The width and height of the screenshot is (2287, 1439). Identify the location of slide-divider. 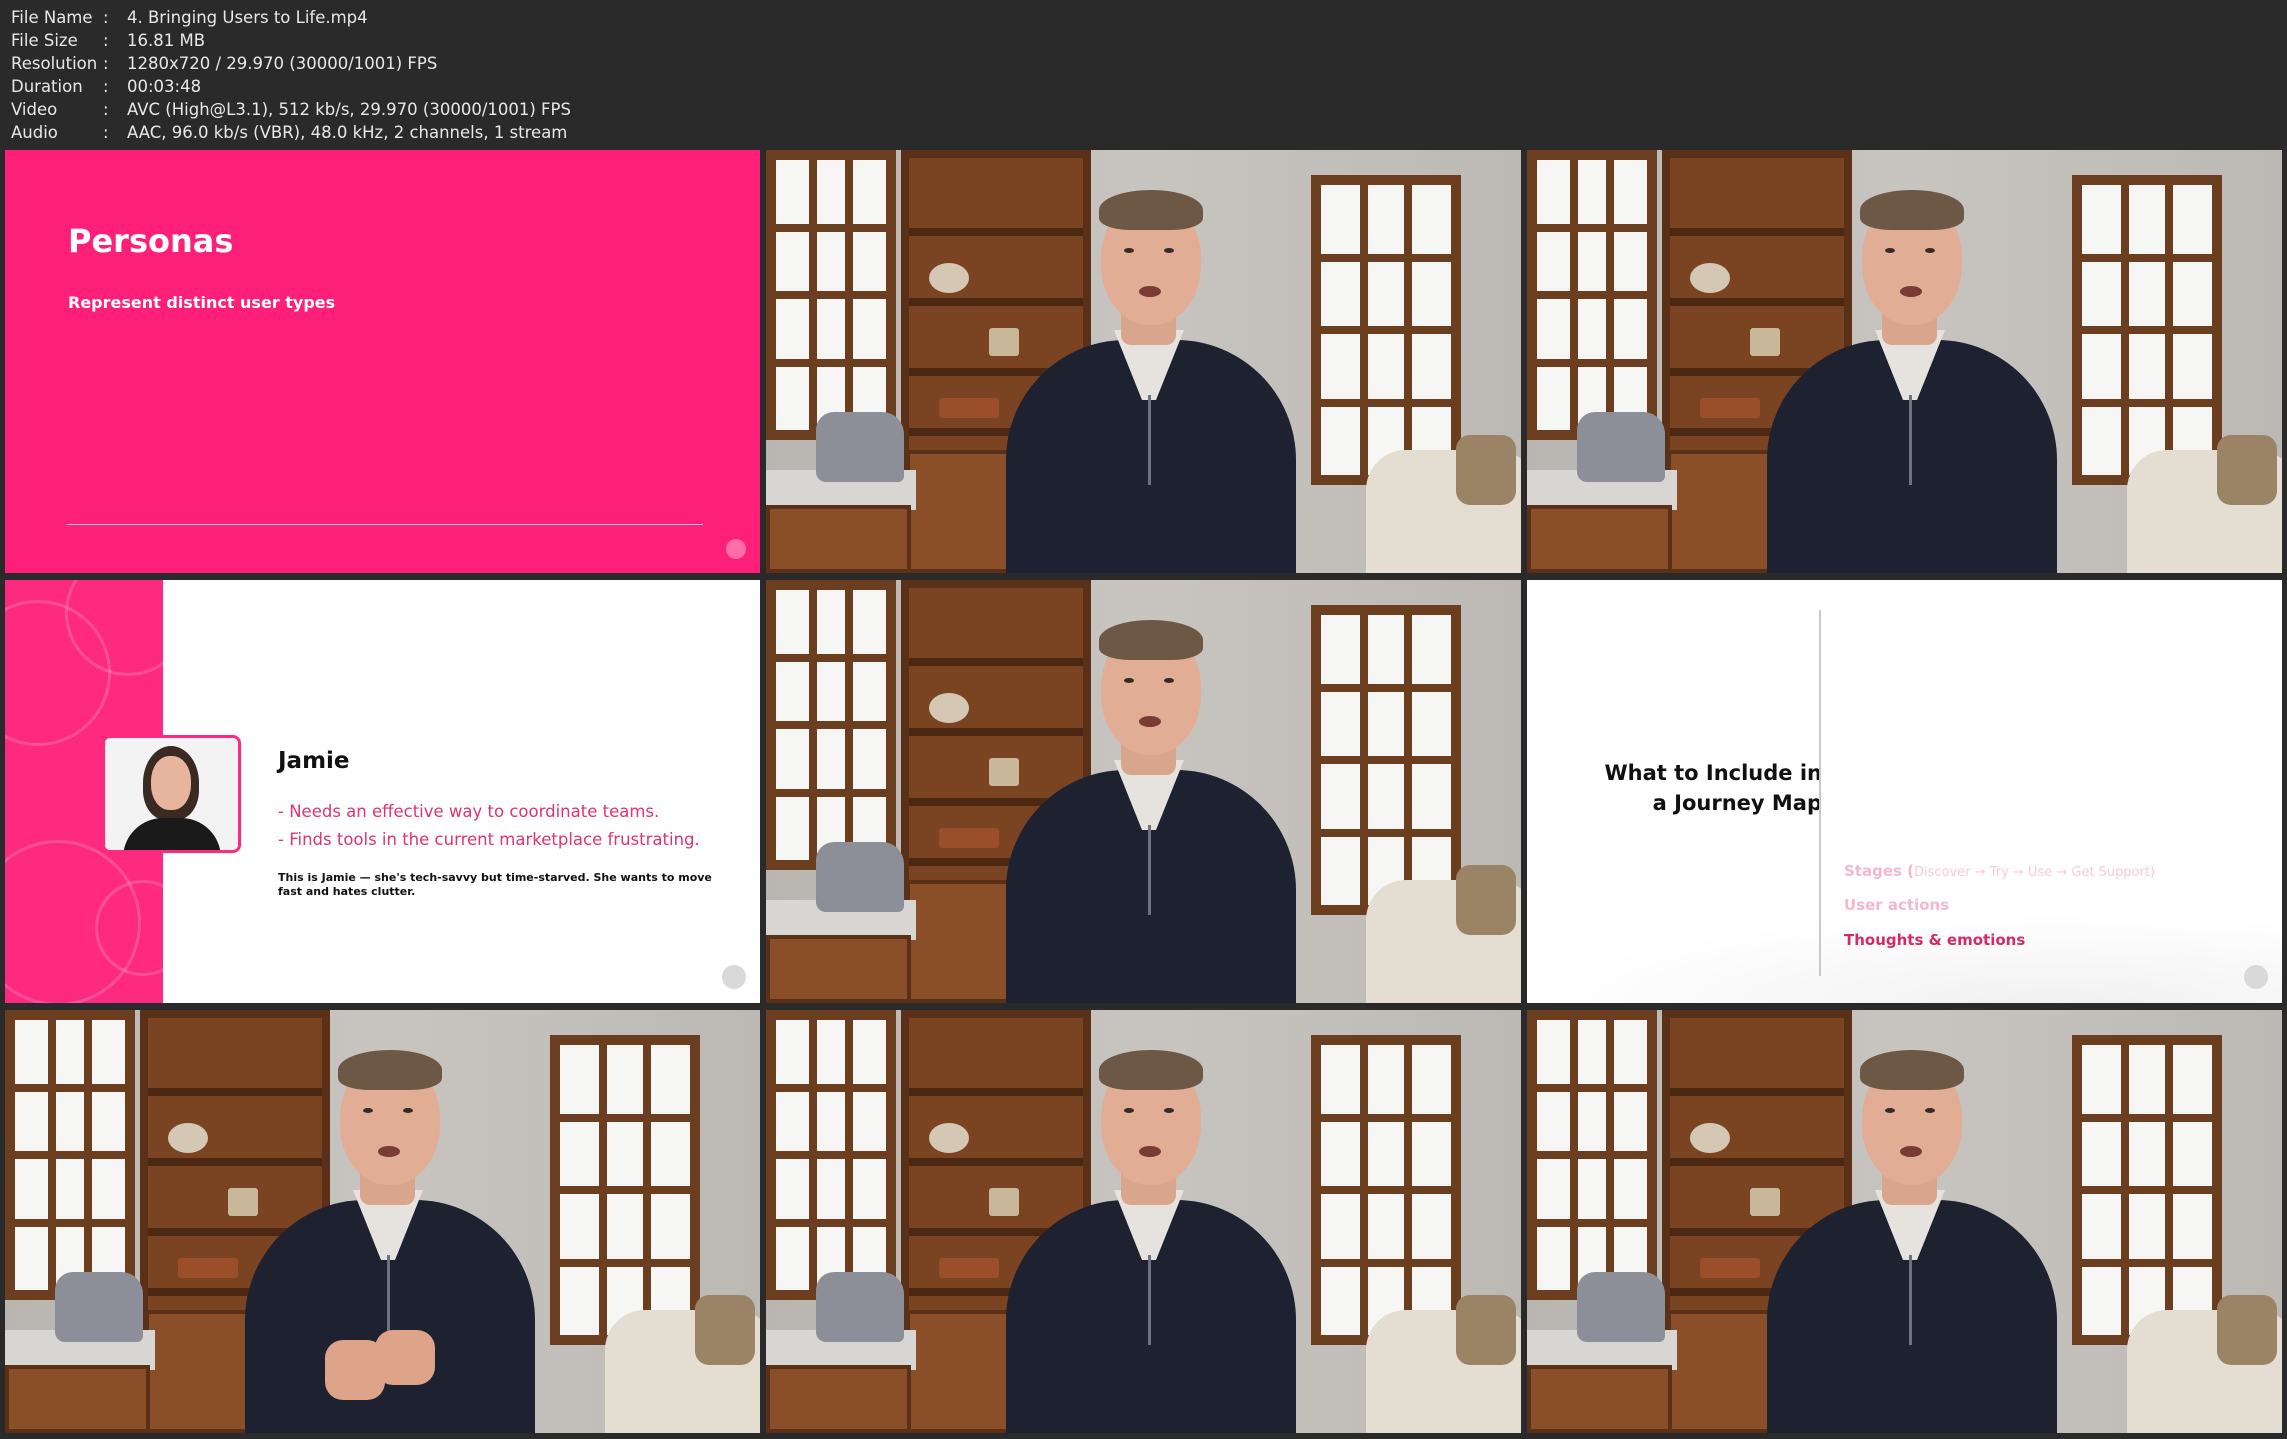
(385, 524).